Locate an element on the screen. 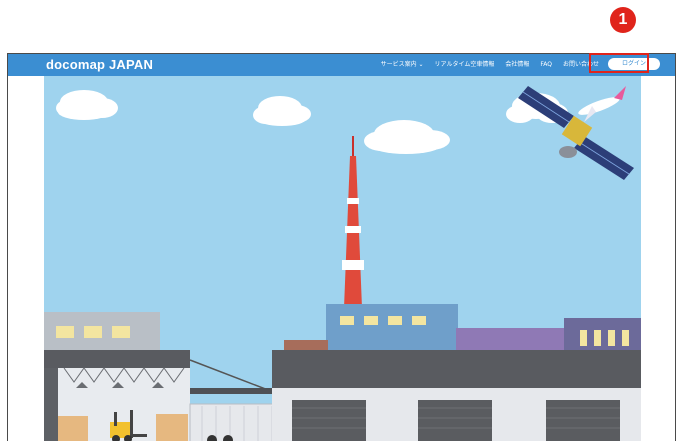  nav-item-company: 会社情報 is located at coordinates (517, 65).